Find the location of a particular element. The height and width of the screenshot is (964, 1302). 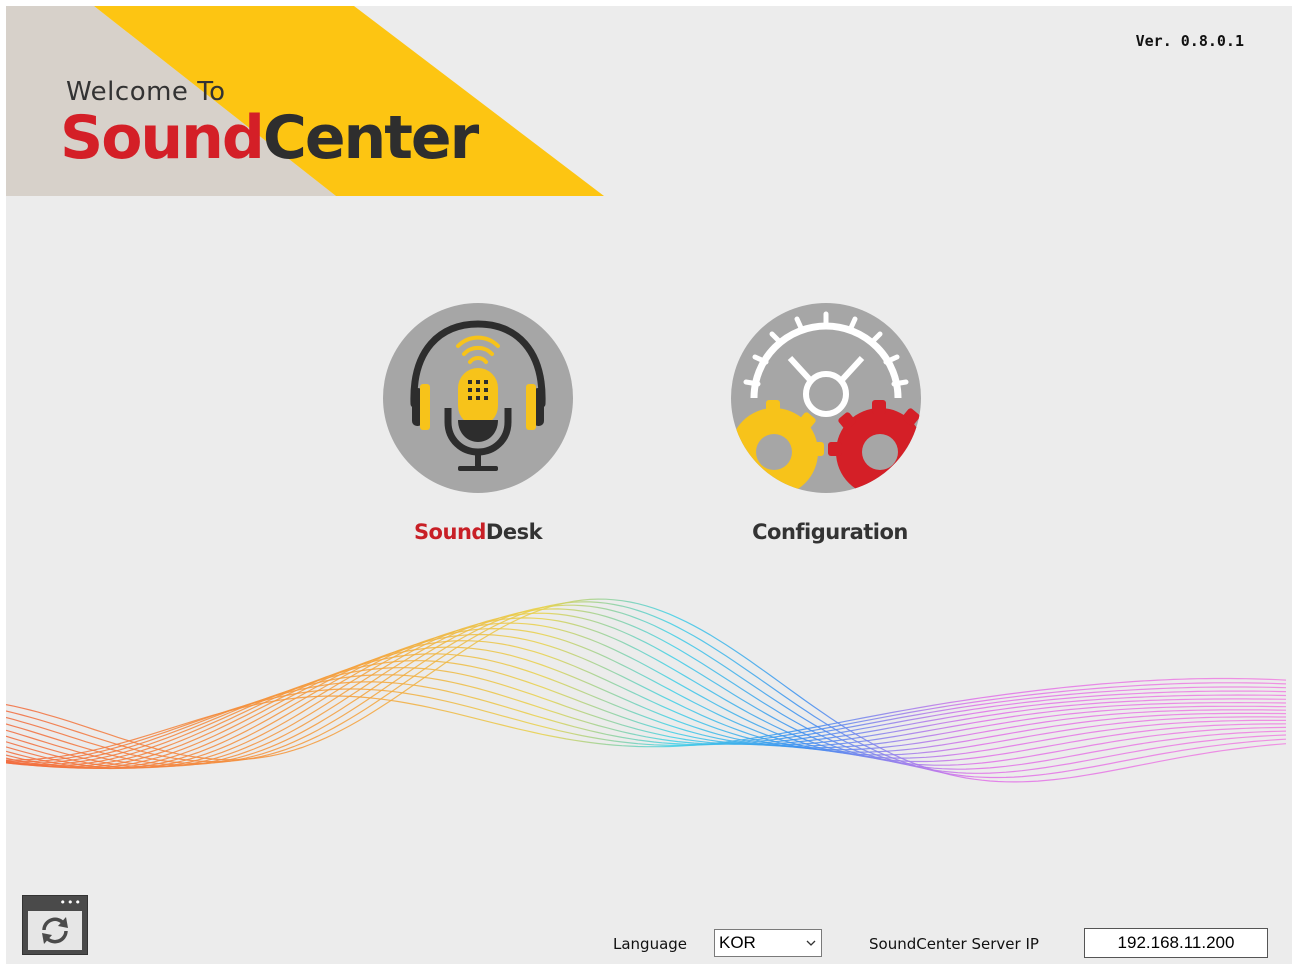

refresh-window-icon is located at coordinates (55, 930).